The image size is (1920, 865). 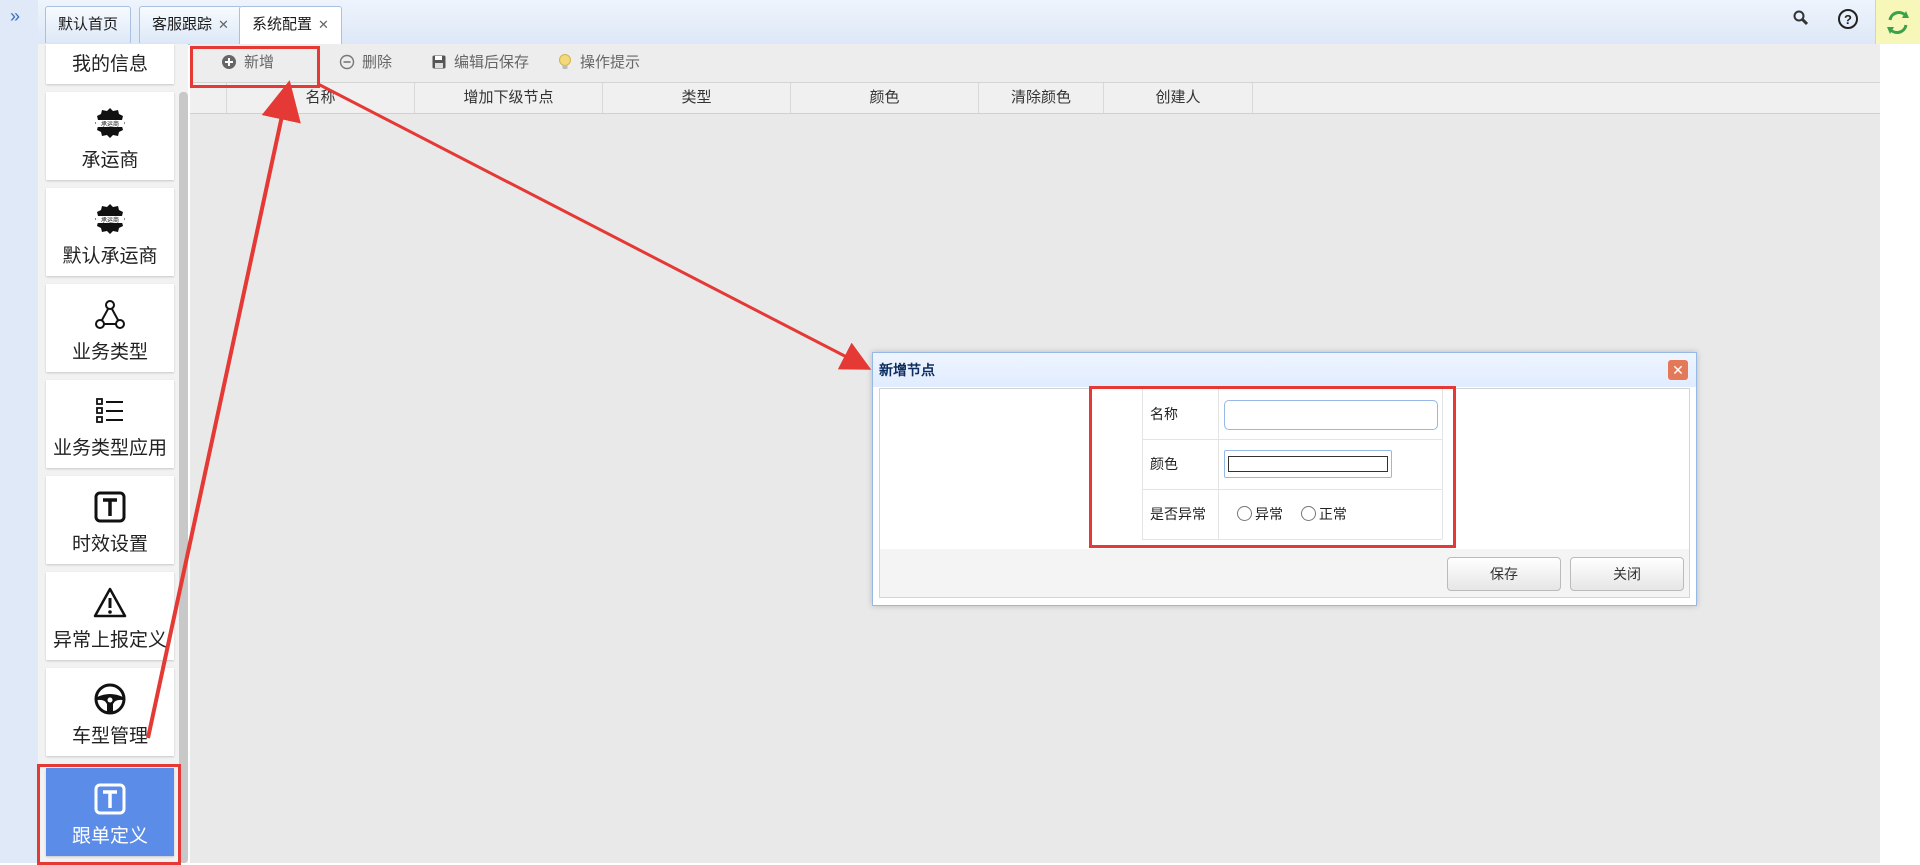 I want to click on annotation-arrow-dialog, so click(x=594, y=226).